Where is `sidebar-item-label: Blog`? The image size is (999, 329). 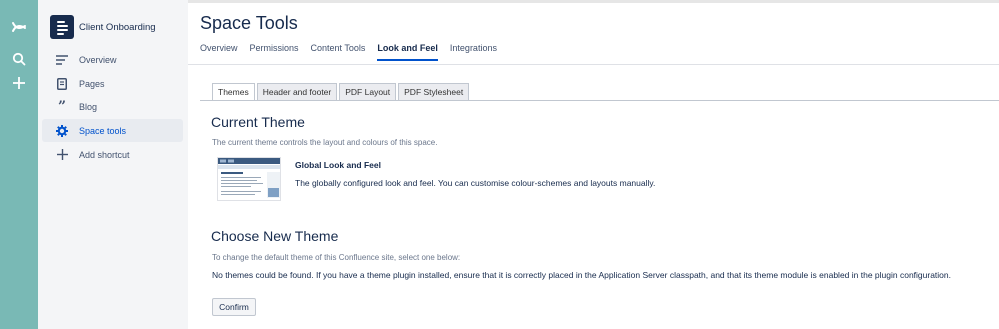 sidebar-item-label: Blog is located at coordinates (88, 106).